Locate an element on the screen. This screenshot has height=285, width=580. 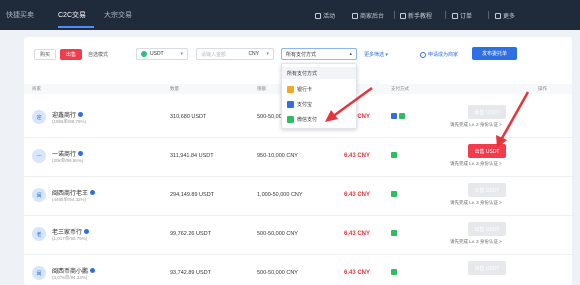
nav-more: 更多 is located at coordinates (505, 15).